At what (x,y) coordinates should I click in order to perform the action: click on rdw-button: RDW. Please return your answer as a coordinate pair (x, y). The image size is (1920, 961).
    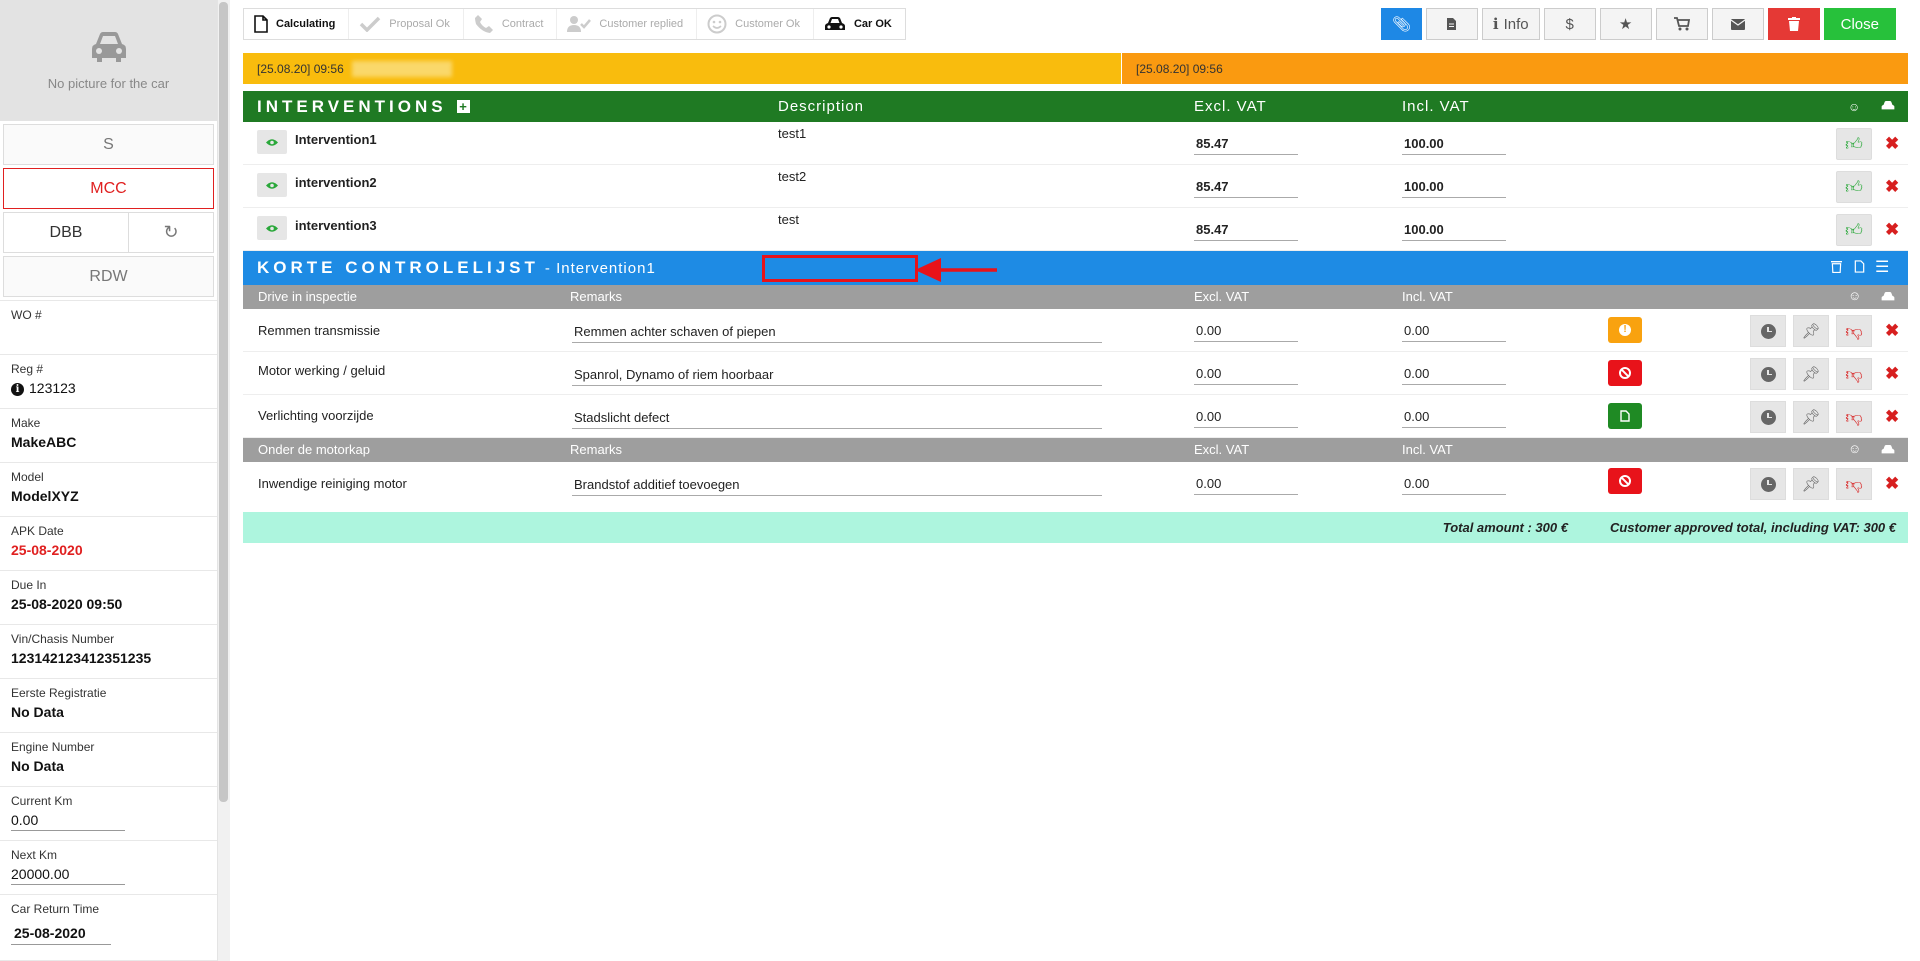
    Looking at the image, I should click on (108, 276).